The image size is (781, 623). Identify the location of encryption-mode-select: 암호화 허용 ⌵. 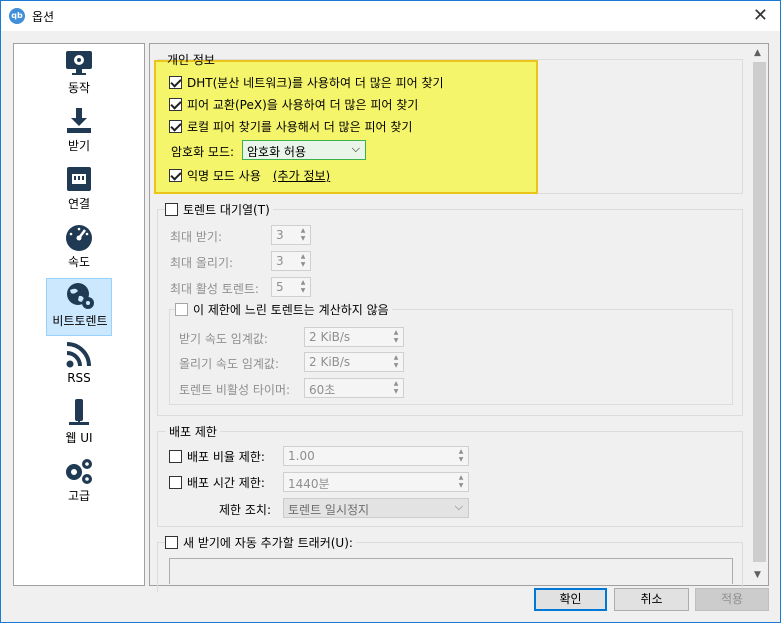
(304, 150).